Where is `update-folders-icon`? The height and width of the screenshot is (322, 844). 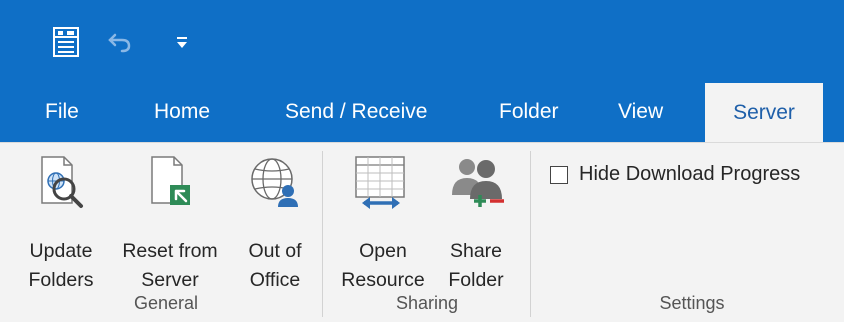
update-folders-icon is located at coordinates (61, 184).